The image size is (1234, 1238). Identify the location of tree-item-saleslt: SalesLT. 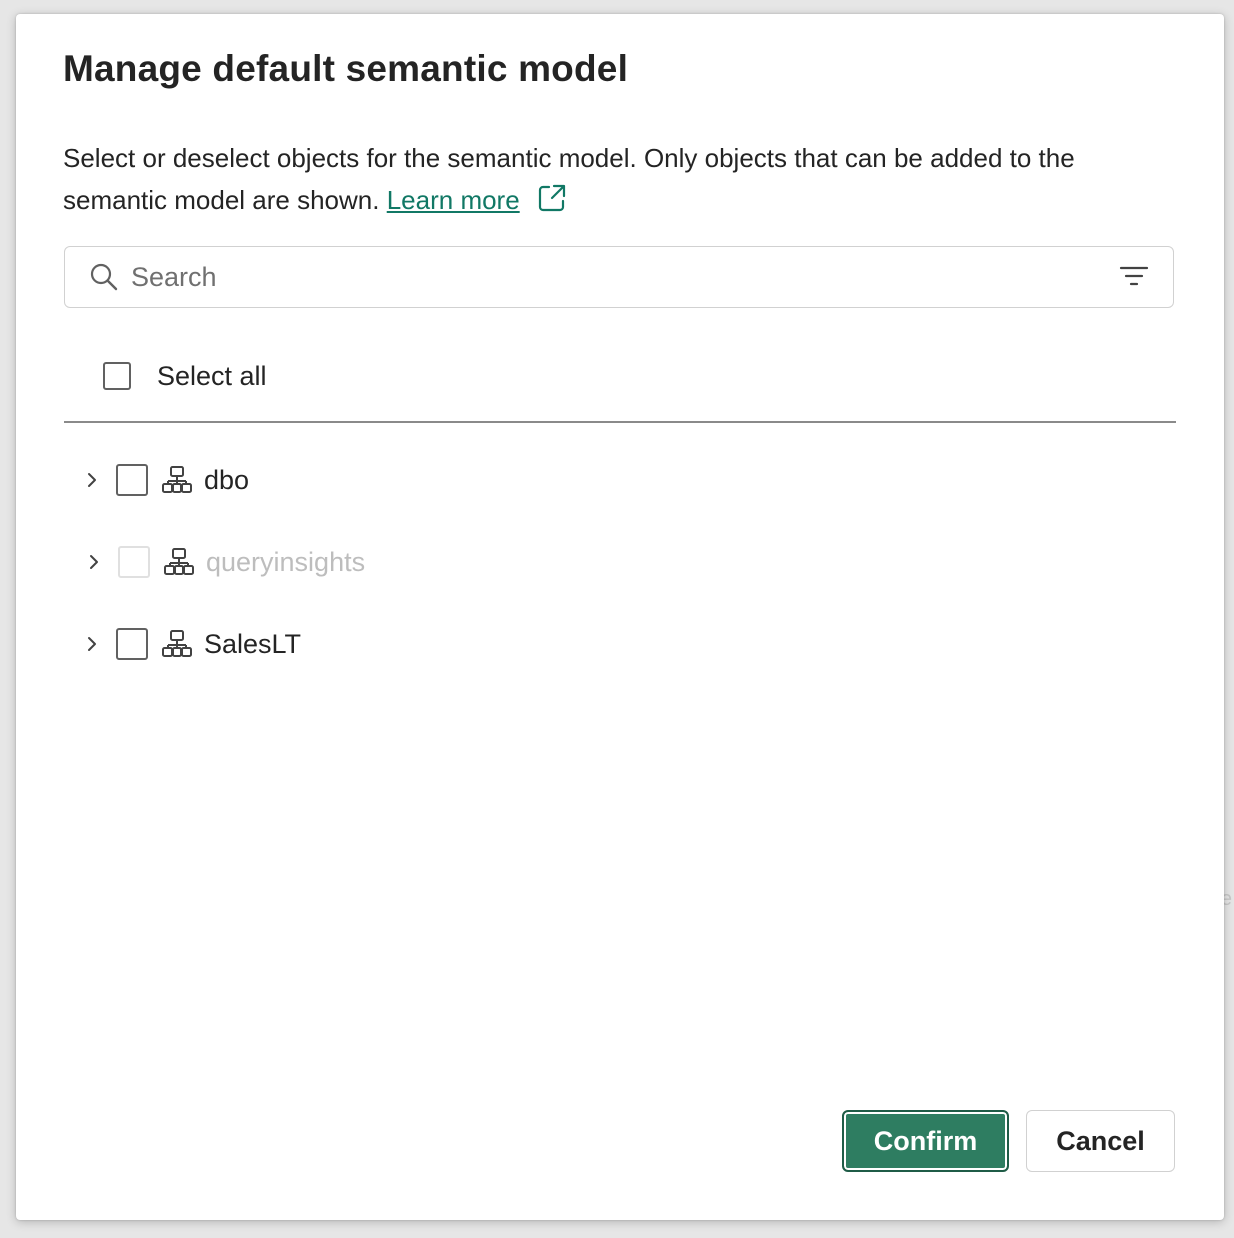
(191, 644).